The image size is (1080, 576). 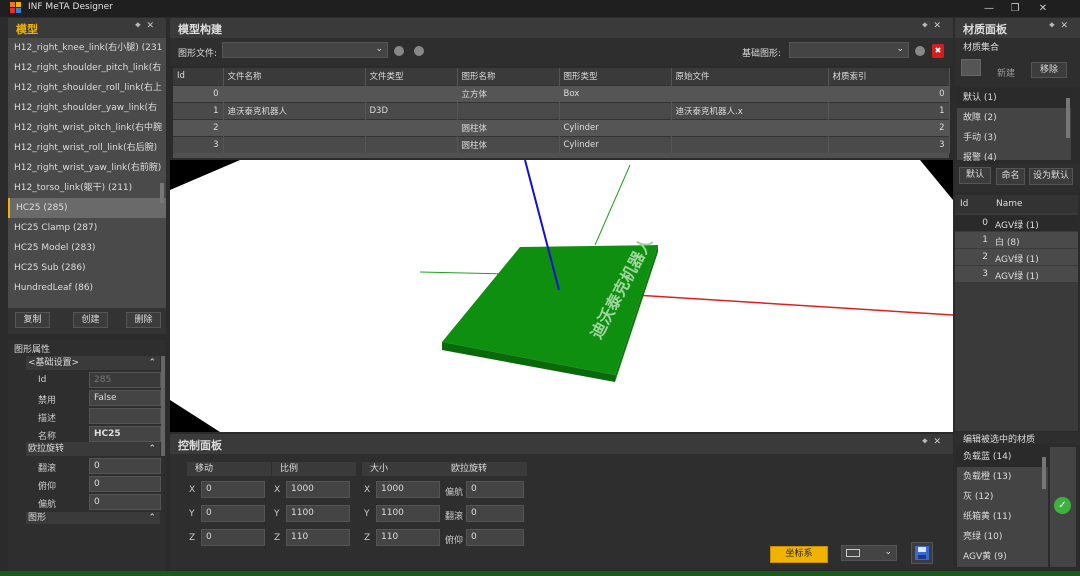 What do you see at coordinates (869, 553) in the screenshot?
I see `display-mode-select: ⌄` at bounding box center [869, 553].